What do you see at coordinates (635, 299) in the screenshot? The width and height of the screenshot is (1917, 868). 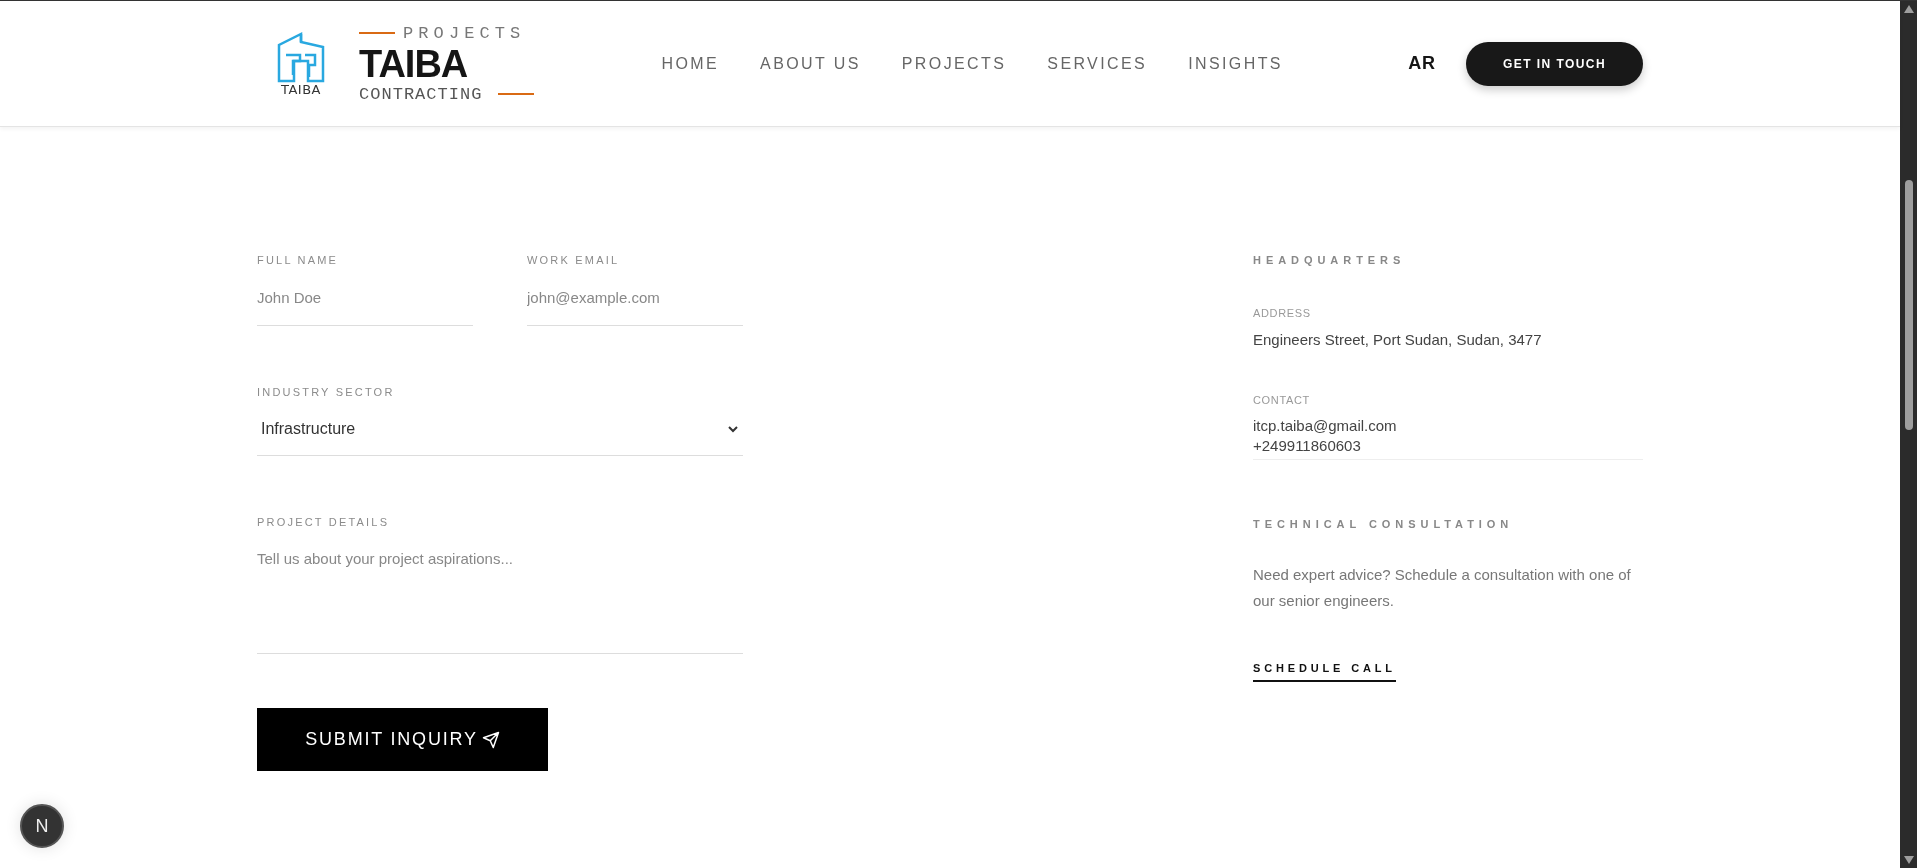 I see `input-field: john@example.com` at bounding box center [635, 299].